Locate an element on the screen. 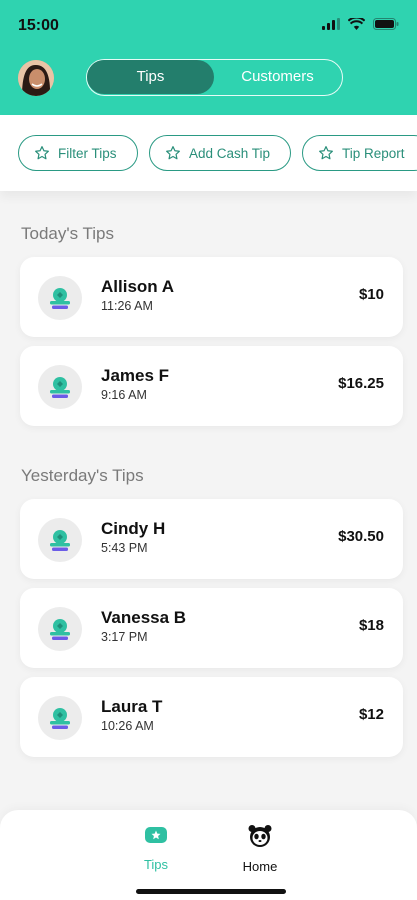 The height and width of the screenshot is (900, 417). home-indicator is located at coordinates (211, 891).